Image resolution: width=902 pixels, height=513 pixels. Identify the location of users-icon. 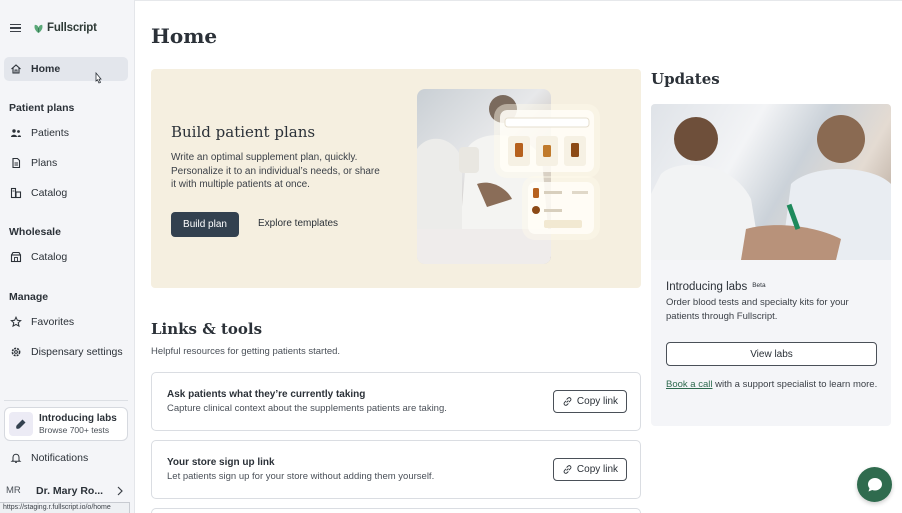
(16, 133).